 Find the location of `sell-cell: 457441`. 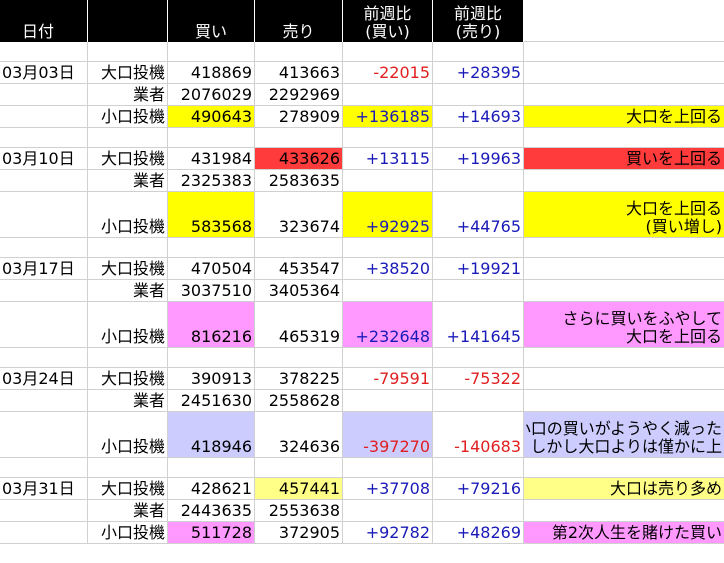

sell-cell: 457441 is located at coordinates (299, 489).